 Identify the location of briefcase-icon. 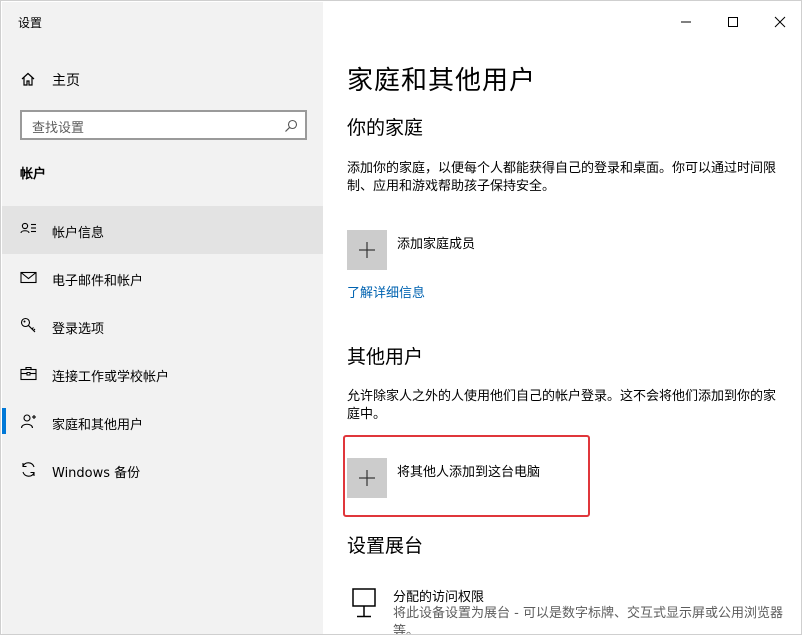
(28, 373).